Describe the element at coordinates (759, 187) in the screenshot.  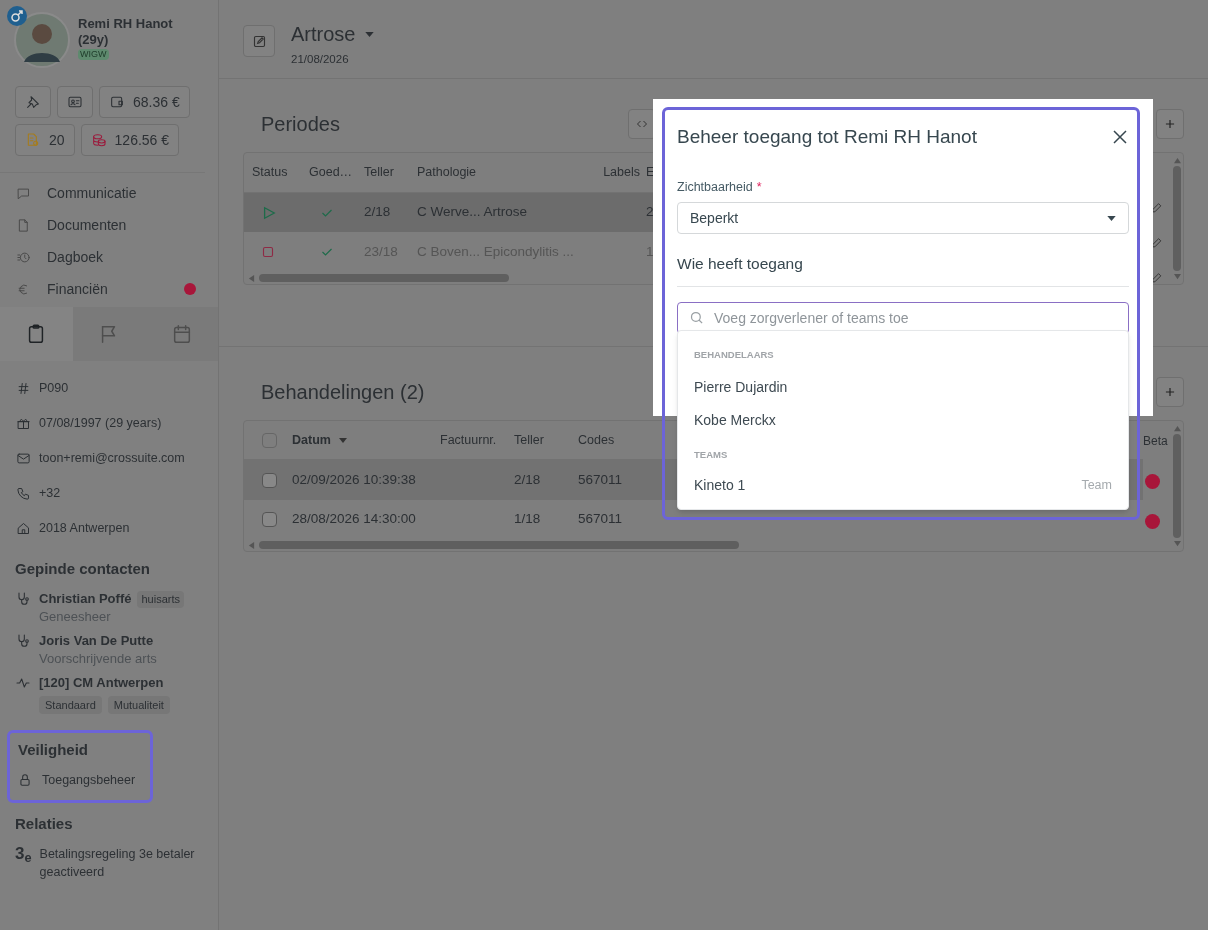
I see `required-mark: *` at that location.